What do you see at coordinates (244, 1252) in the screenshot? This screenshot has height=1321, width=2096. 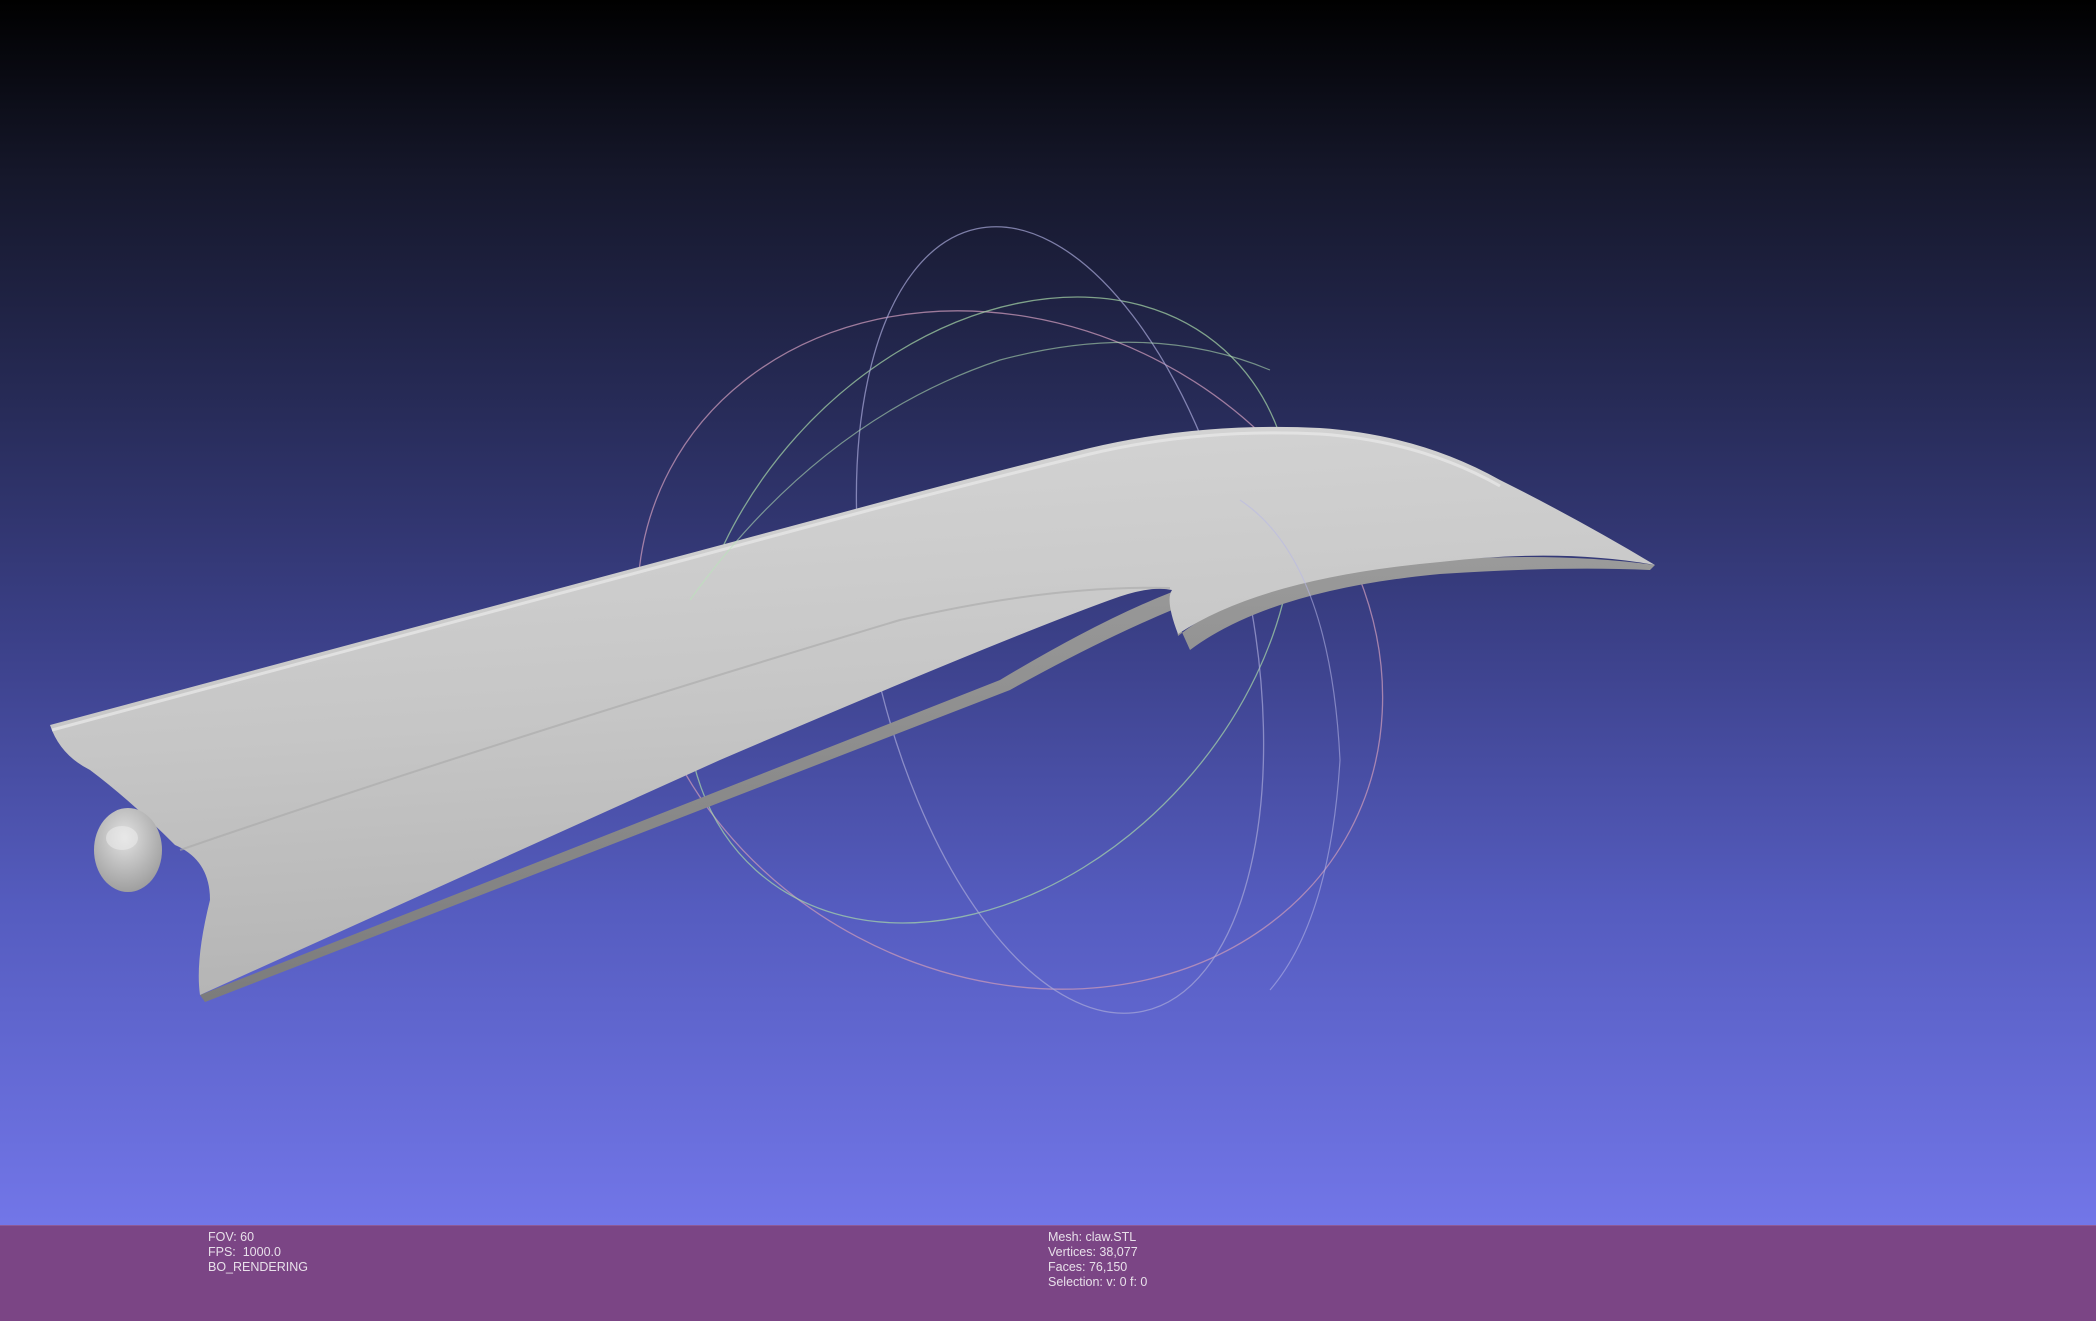 I see `fps-label: FPS: 1000.0` at bounding box center [244, 1252].